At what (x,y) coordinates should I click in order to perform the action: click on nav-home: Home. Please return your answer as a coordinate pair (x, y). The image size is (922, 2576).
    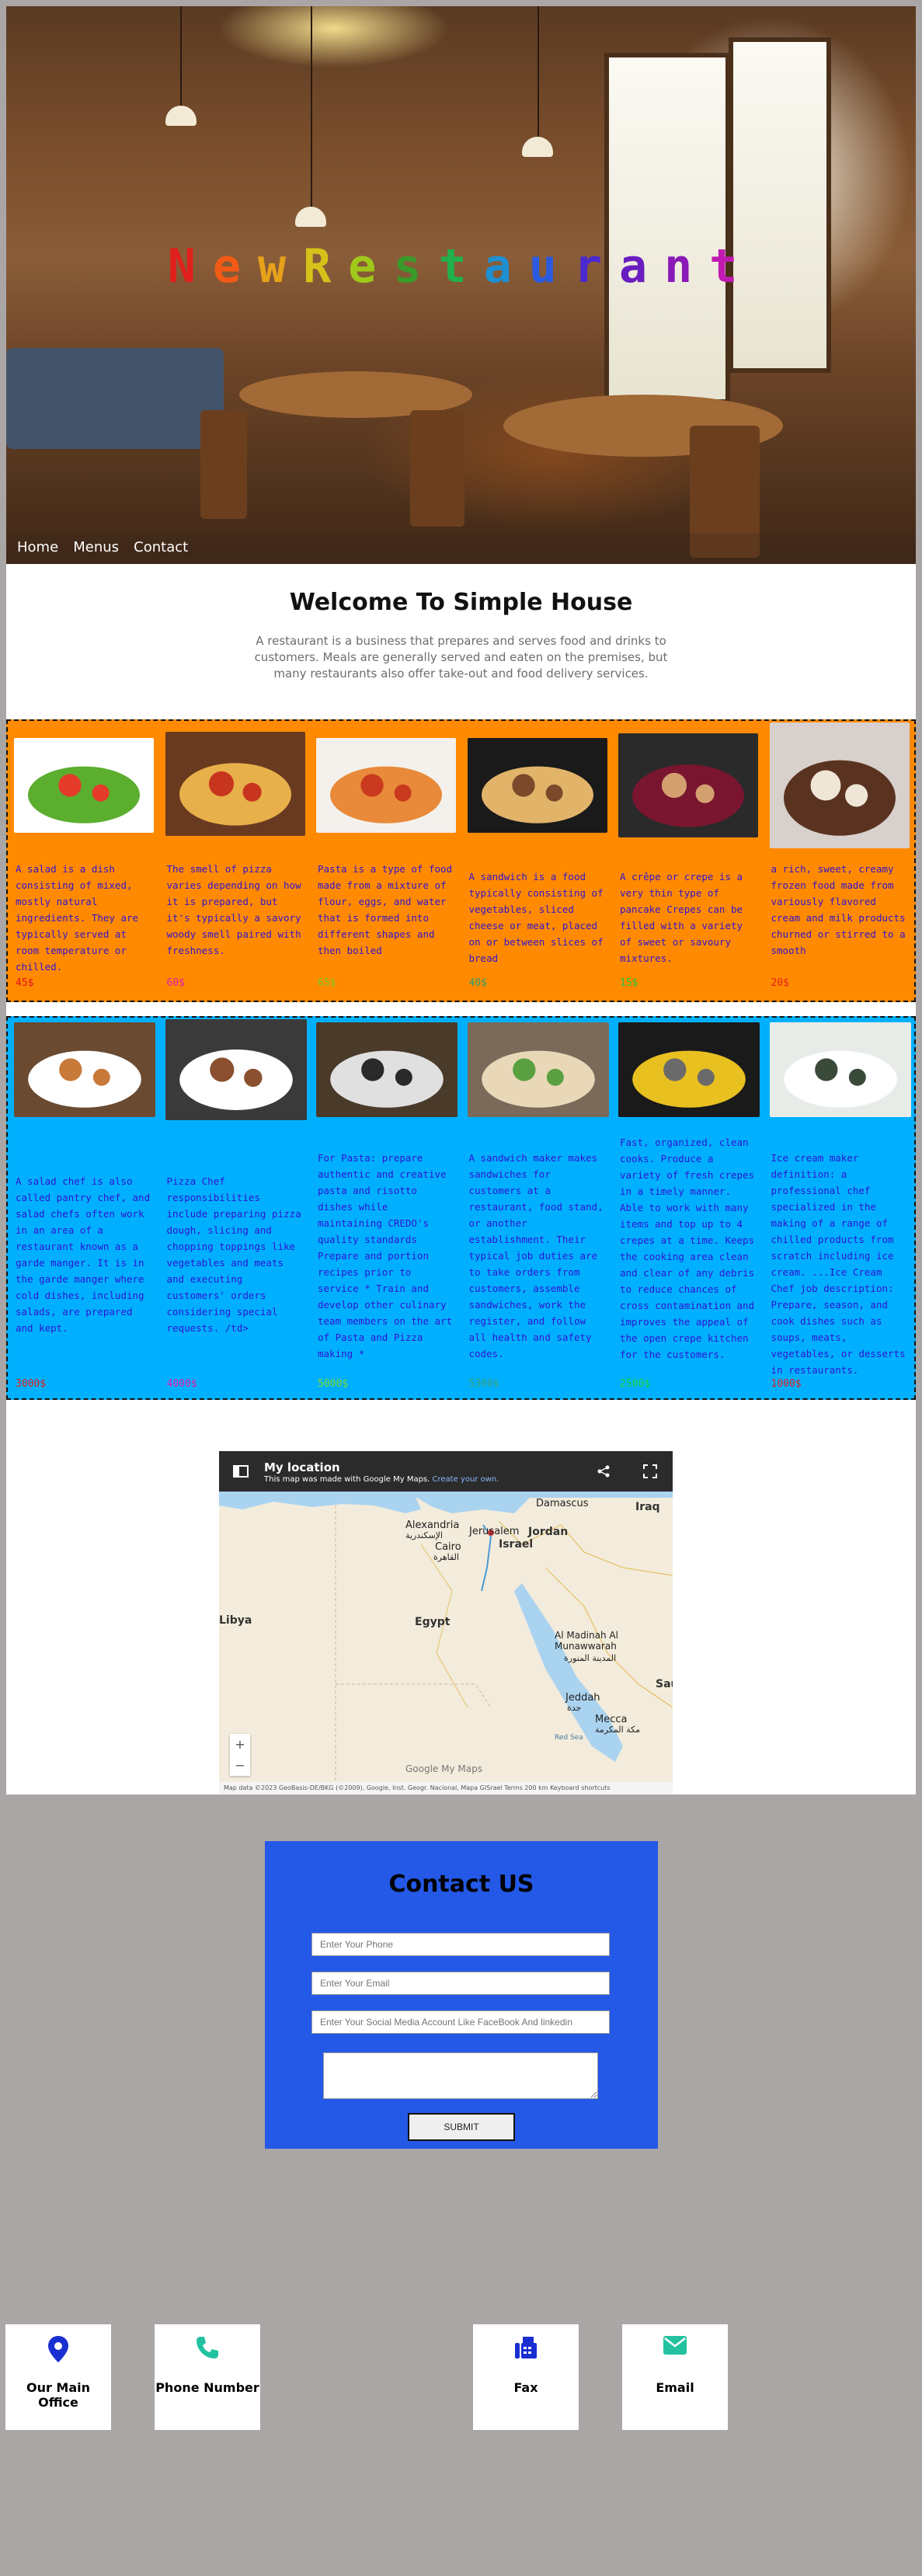
    Looking at the image, I should click on (38, 547).